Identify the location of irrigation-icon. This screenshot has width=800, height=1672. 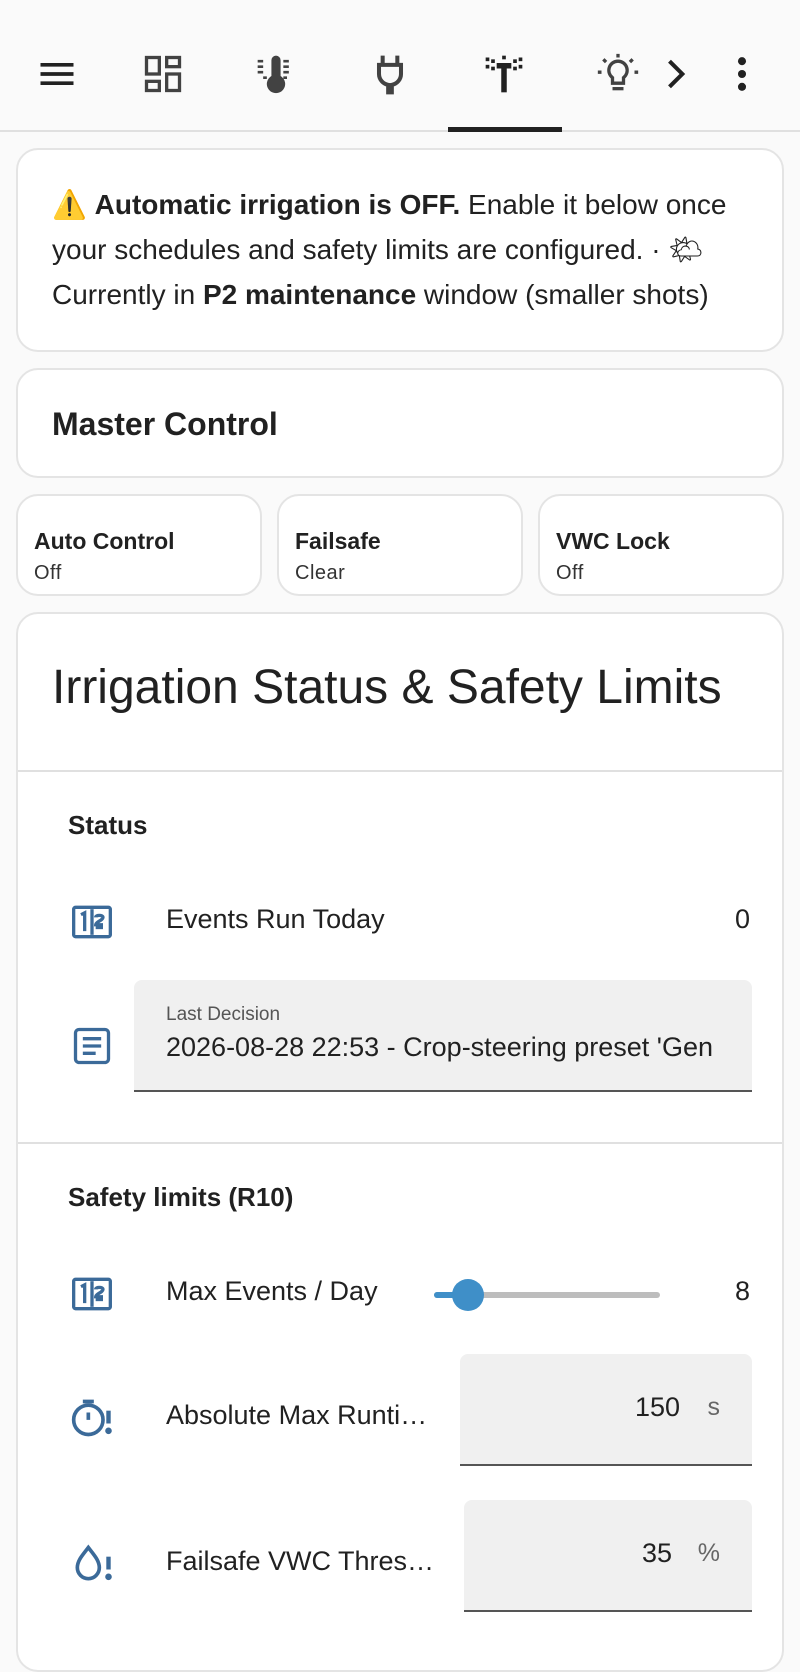
(504, 74).